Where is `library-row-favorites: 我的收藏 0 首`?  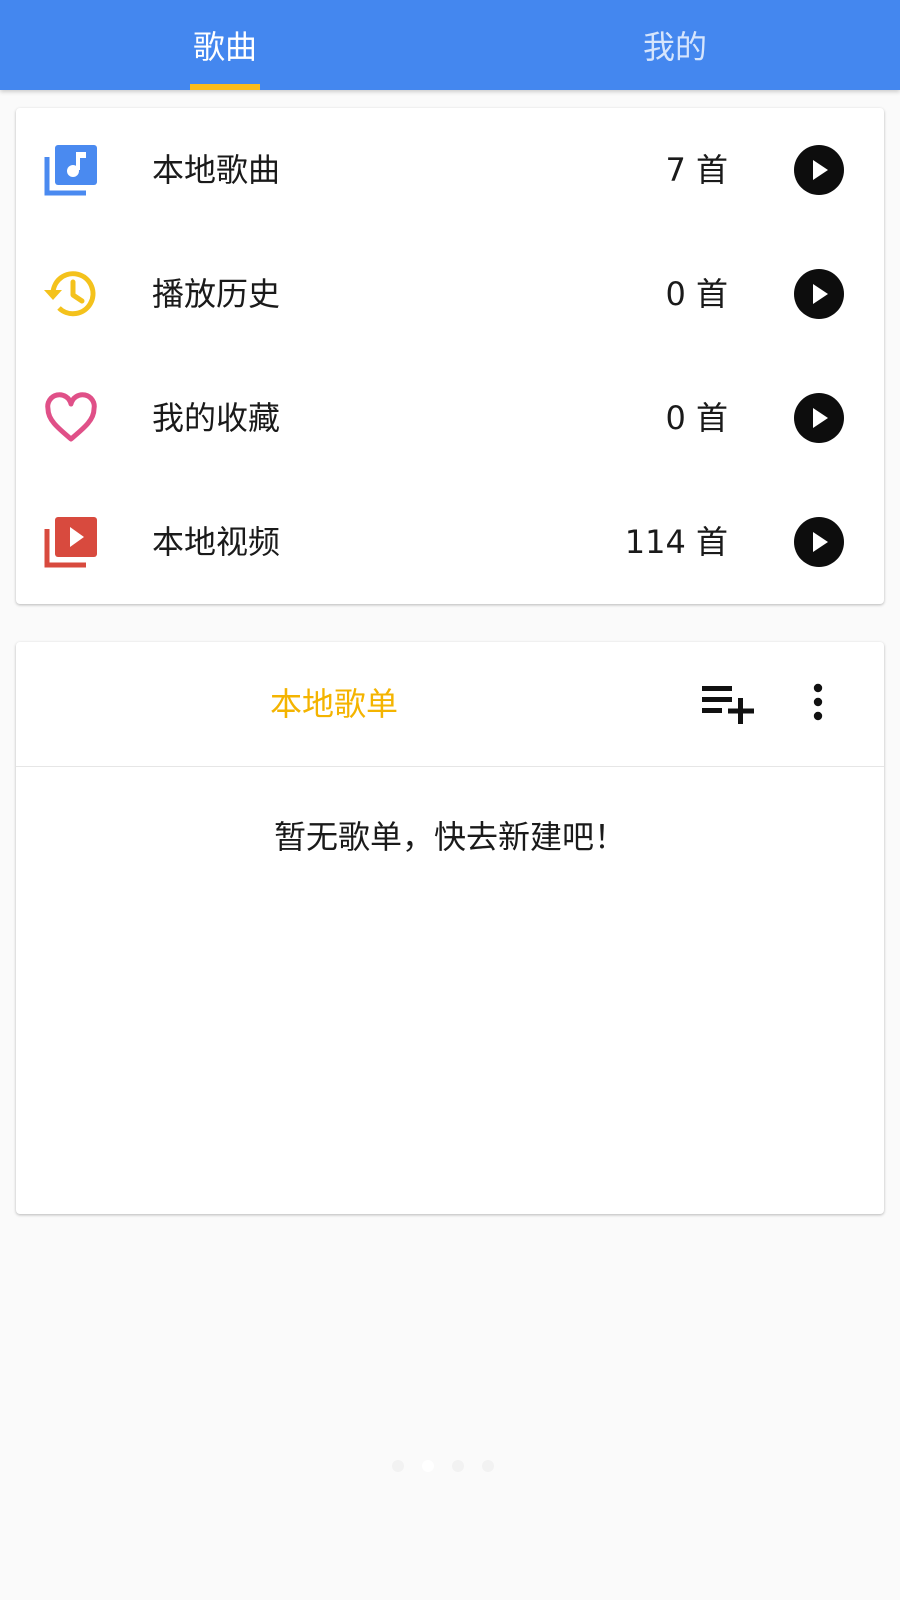 library-row-favorites: 我的收藏 0 首 is located at coordinates (450, 418).